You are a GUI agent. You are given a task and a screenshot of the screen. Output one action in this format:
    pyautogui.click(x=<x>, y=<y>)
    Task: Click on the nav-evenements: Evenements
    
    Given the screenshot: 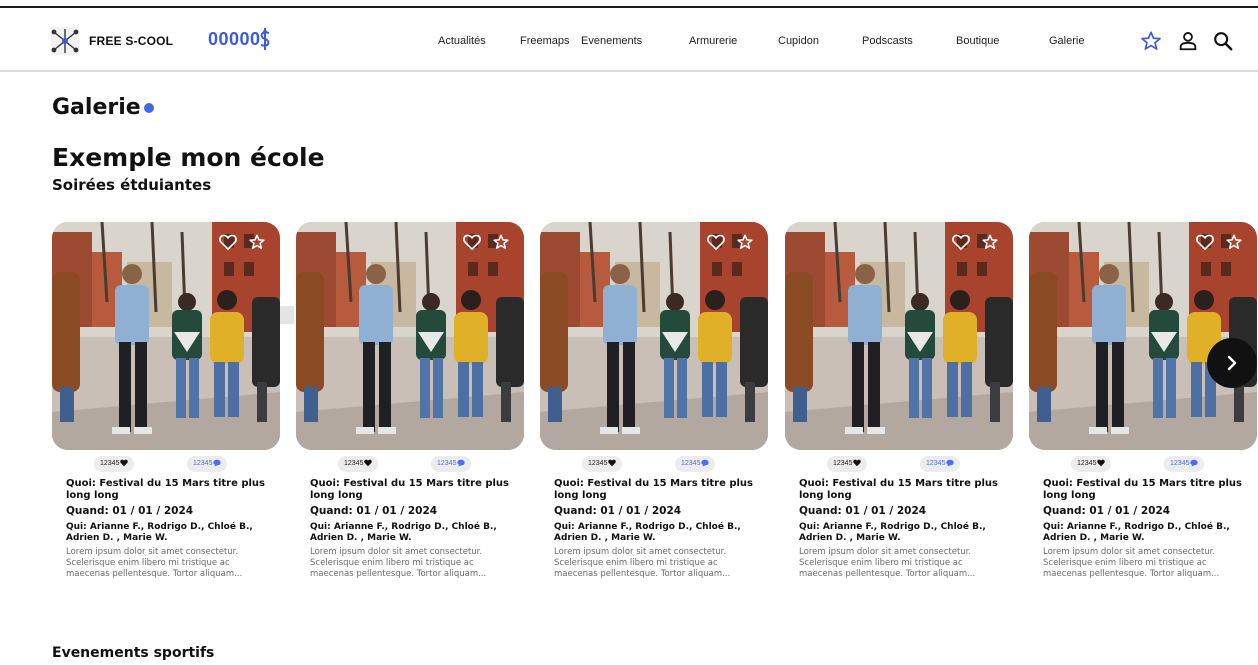 What is the action you would take?
    pyautogui.click(x=611, y=41)
    